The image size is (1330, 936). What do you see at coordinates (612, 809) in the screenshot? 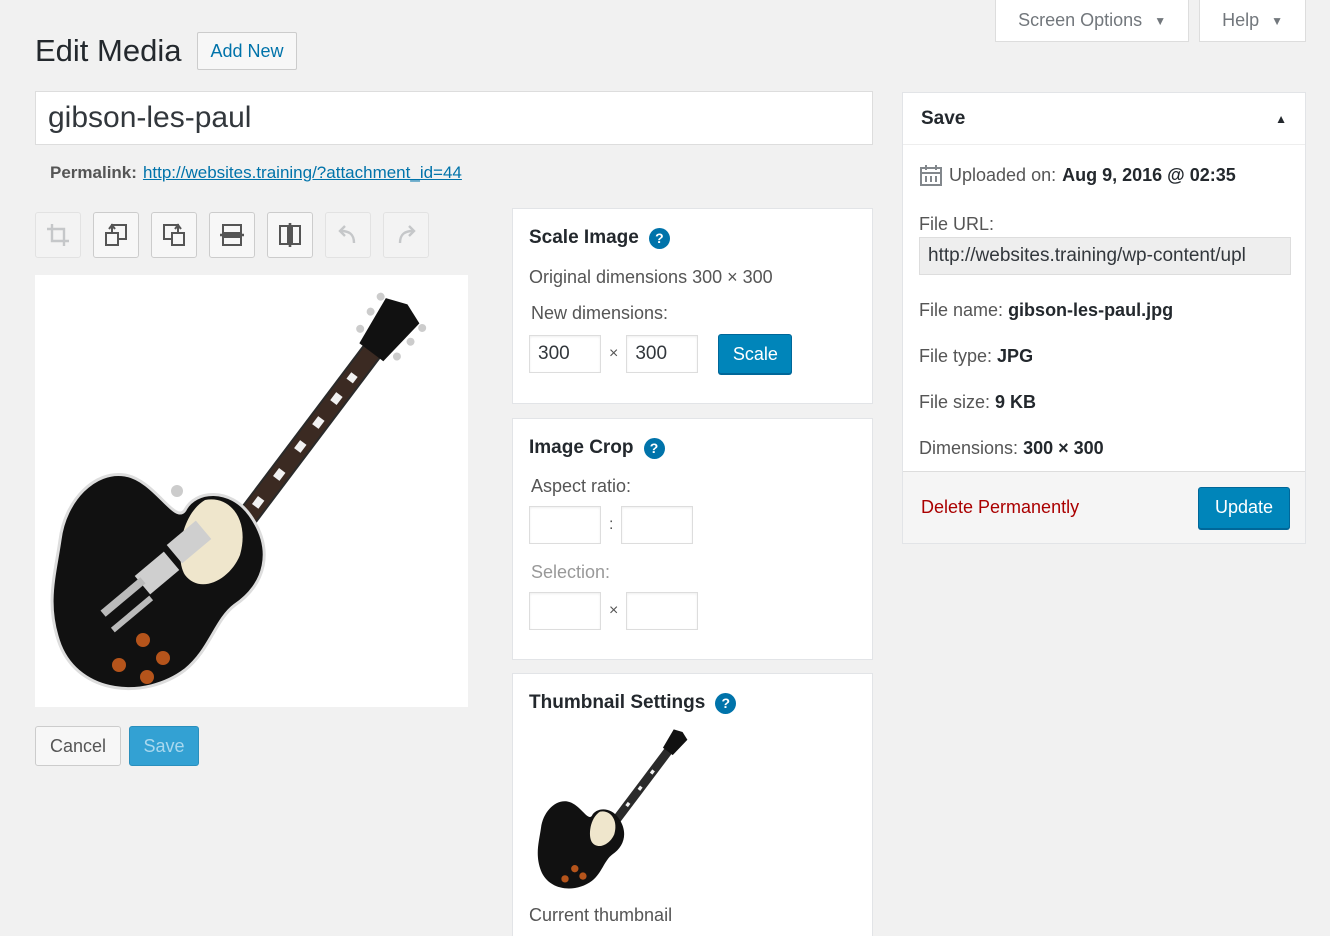
I see `thumbnail-image` at bounding box center [612, 809].